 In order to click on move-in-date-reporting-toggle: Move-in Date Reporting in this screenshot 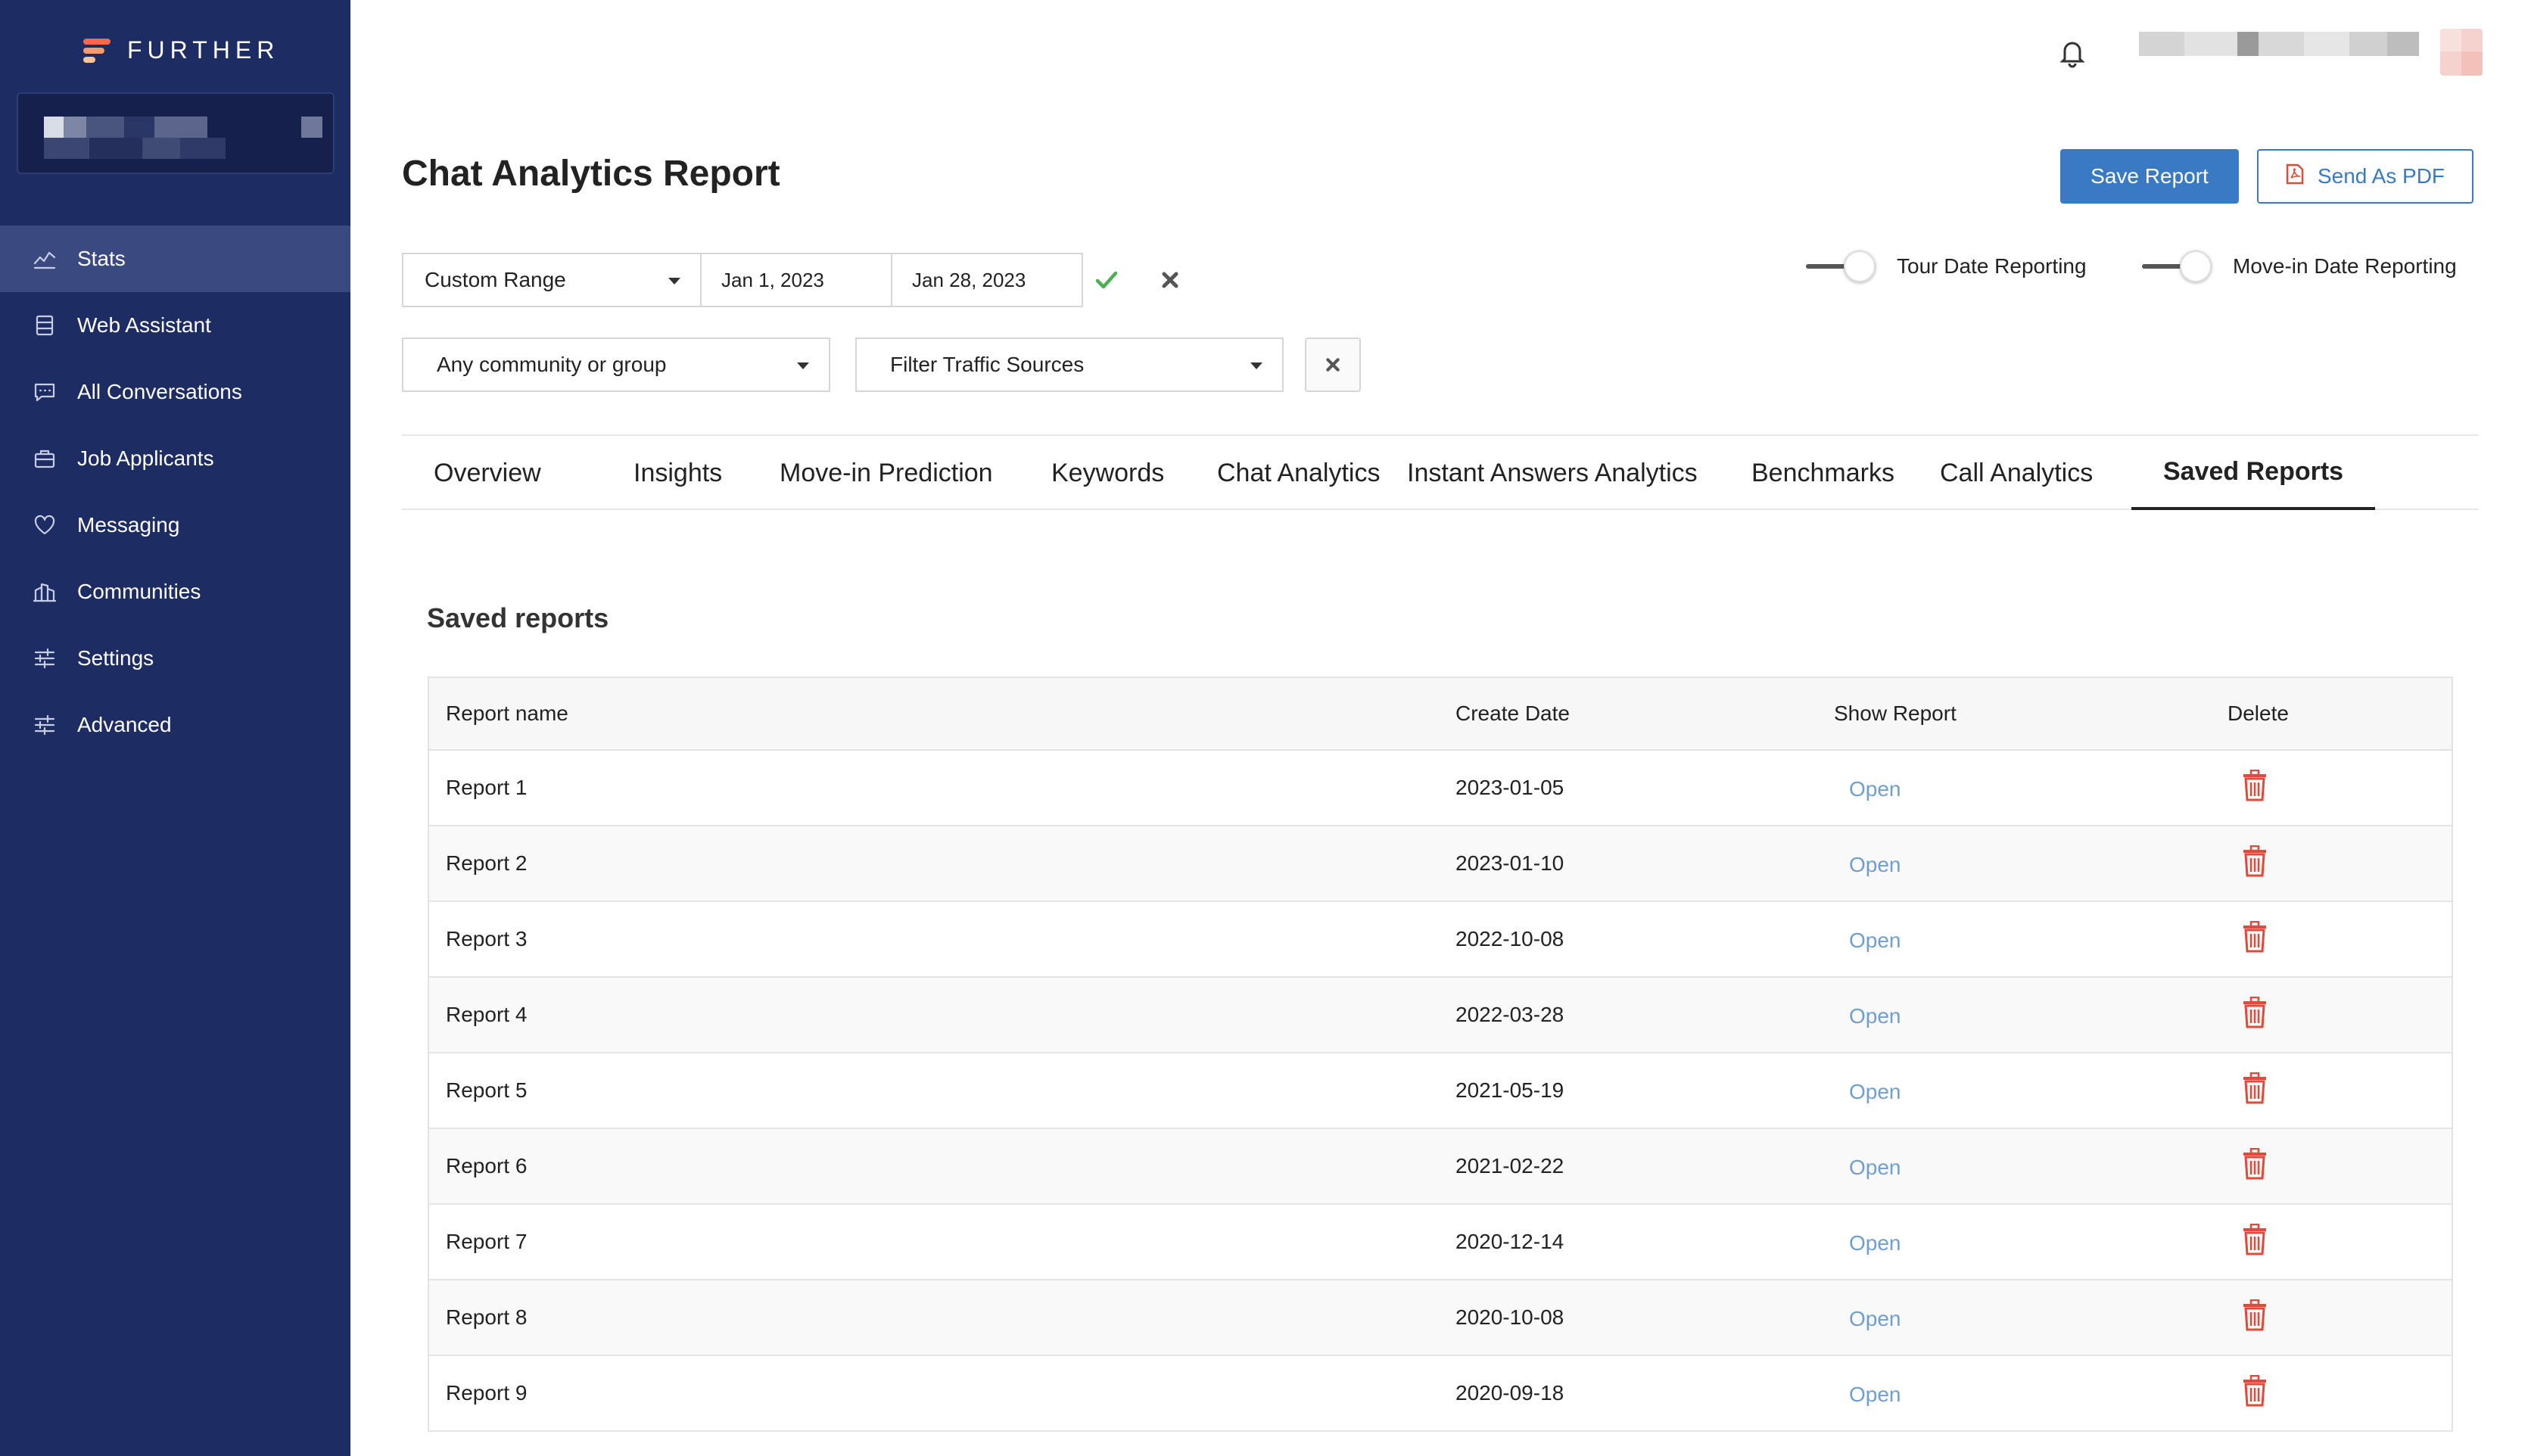, I will do `click(2299, 266)`.